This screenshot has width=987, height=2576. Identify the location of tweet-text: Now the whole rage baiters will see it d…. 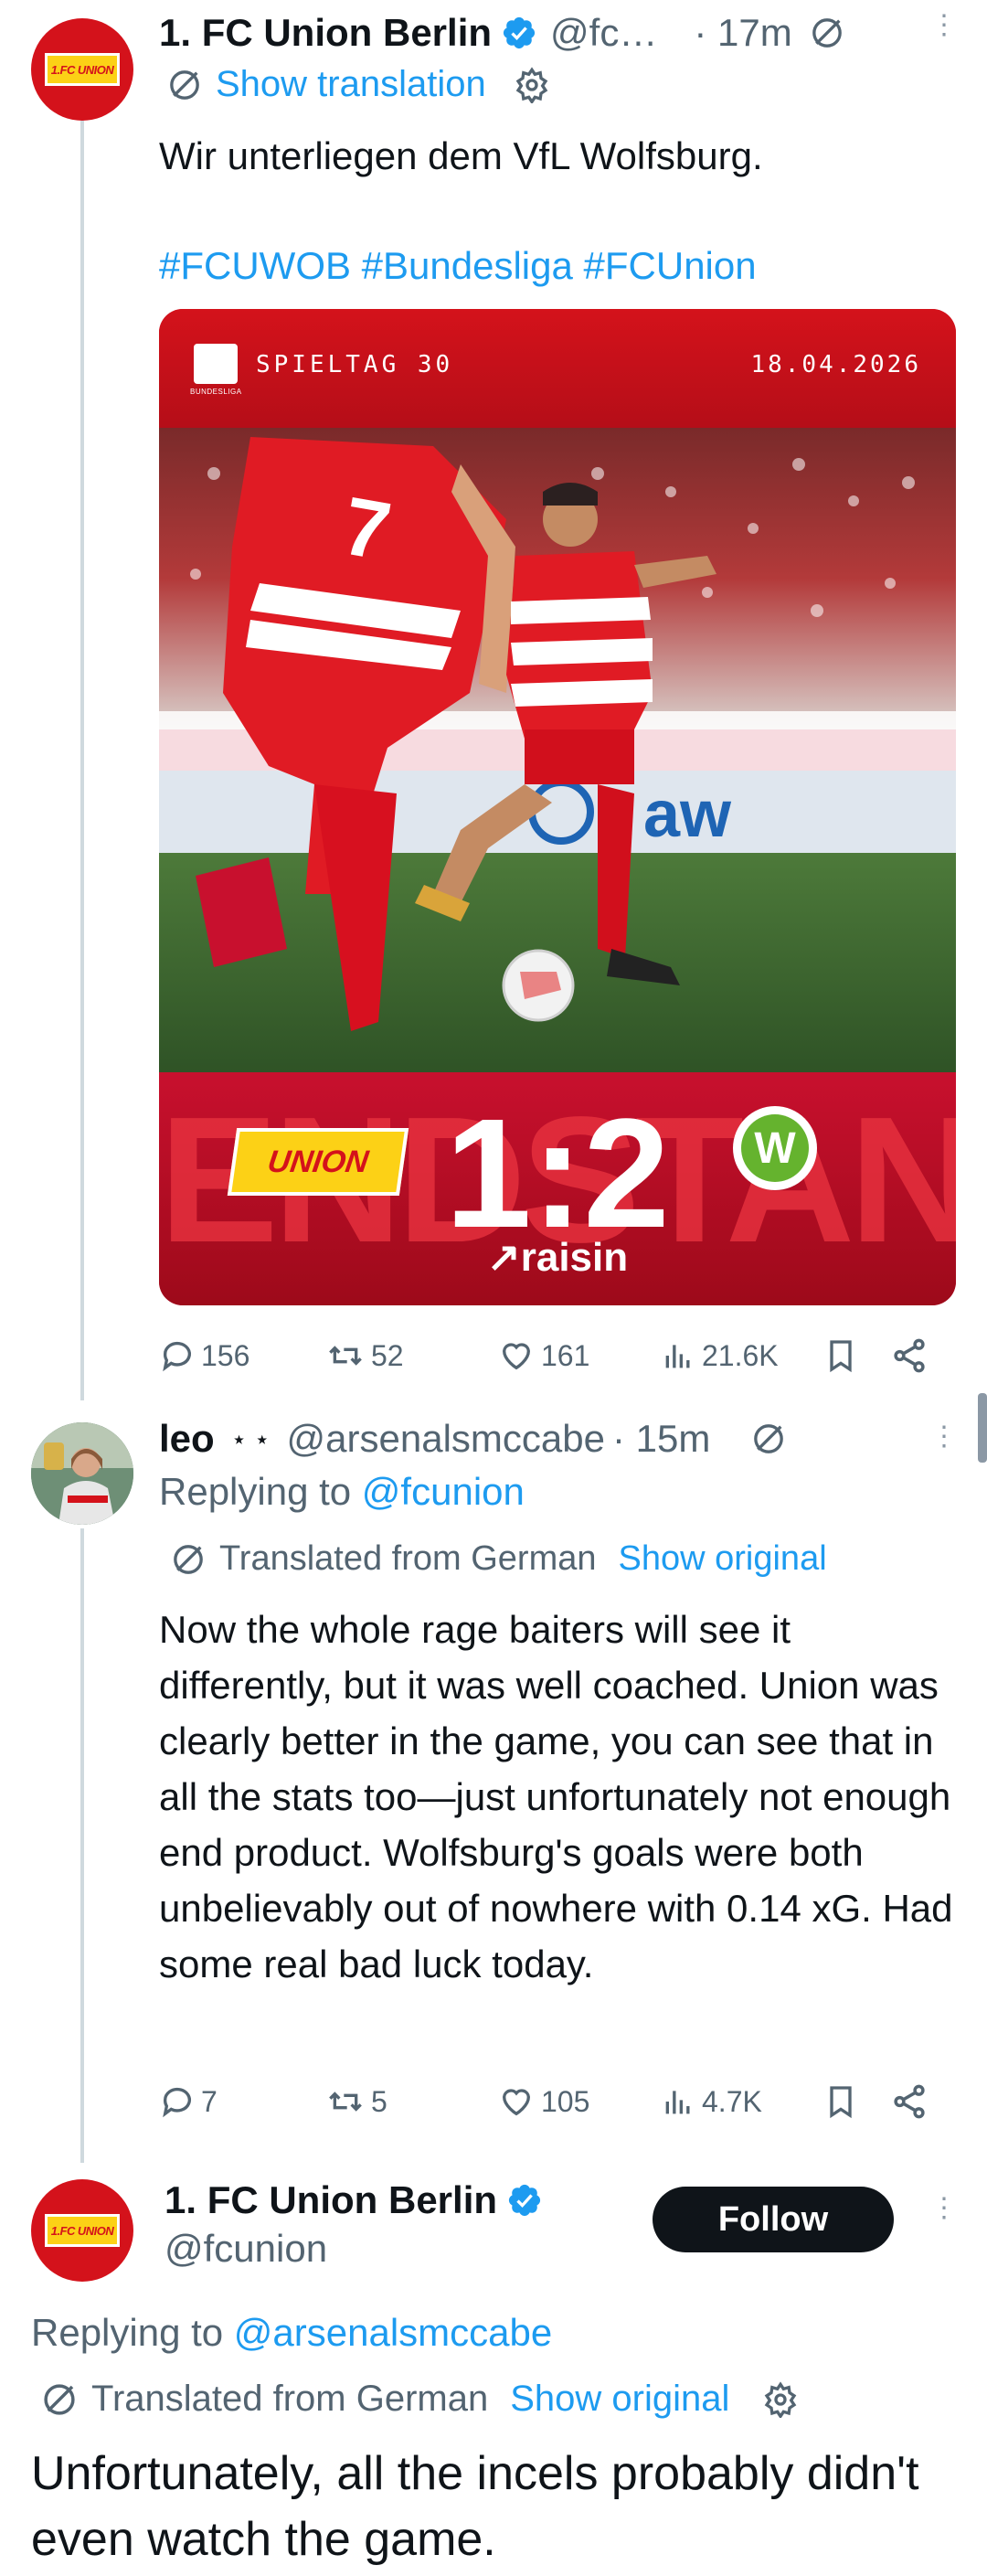
(556, 1796).